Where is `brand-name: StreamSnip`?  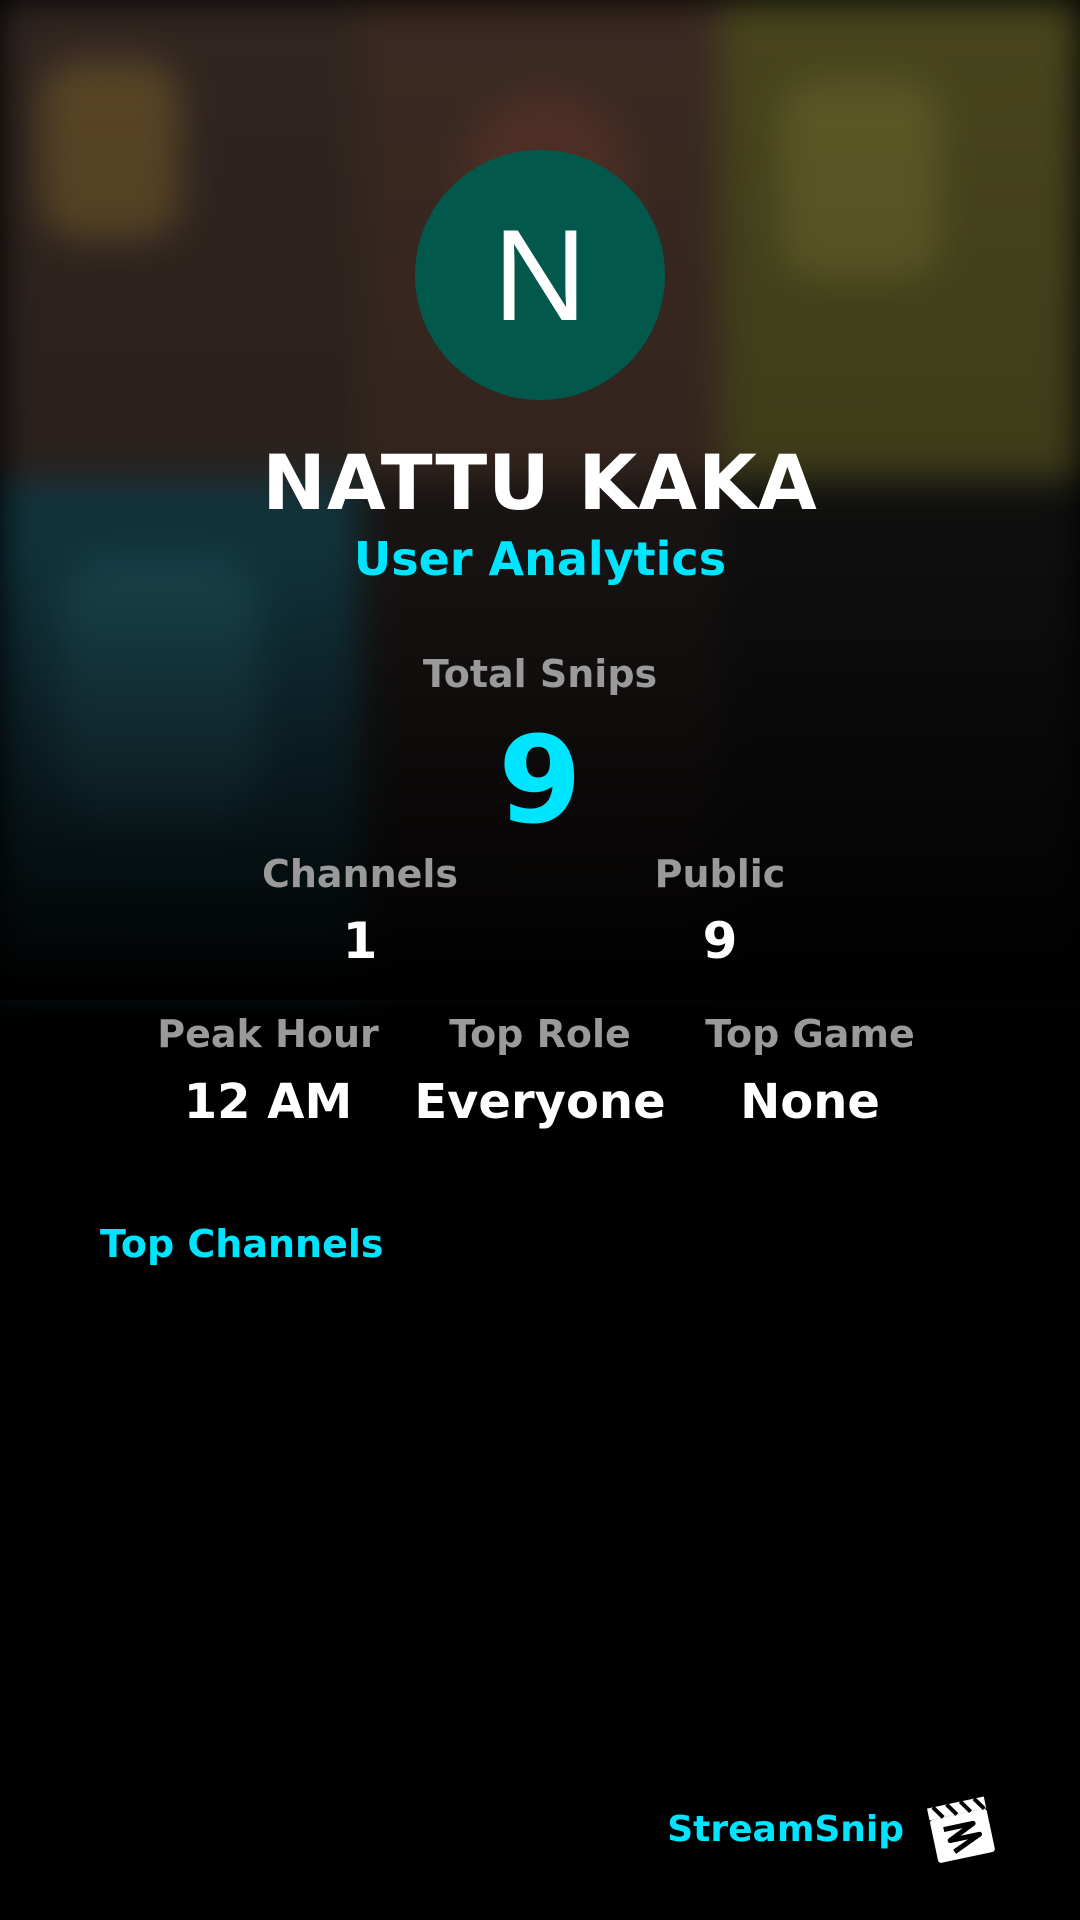
brand-name: StreamSnip is located at coordinates (785, 1829).